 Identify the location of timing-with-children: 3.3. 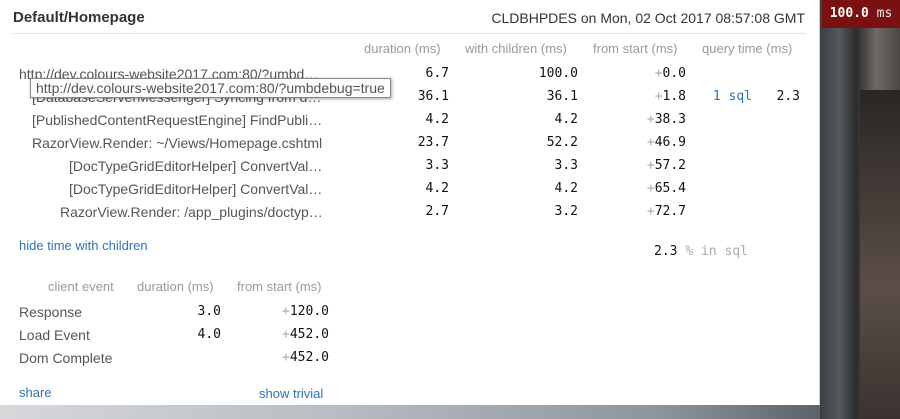
(566, 165).